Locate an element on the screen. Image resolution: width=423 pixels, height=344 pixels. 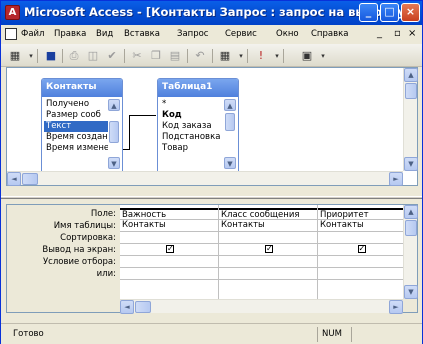
field-list-title: Контакты is located at coordinates (82, 88).